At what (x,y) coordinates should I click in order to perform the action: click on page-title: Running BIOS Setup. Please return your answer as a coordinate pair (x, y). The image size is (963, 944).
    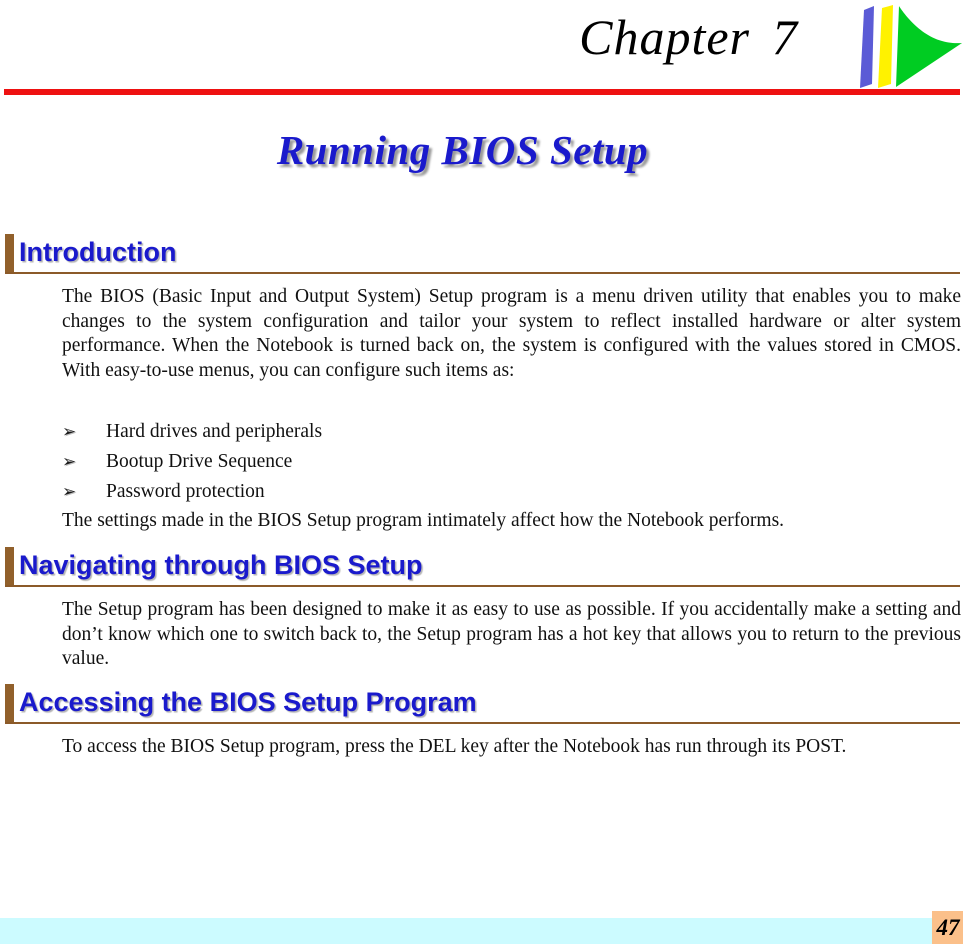
    Looking at the image, I should click on (462, 150).